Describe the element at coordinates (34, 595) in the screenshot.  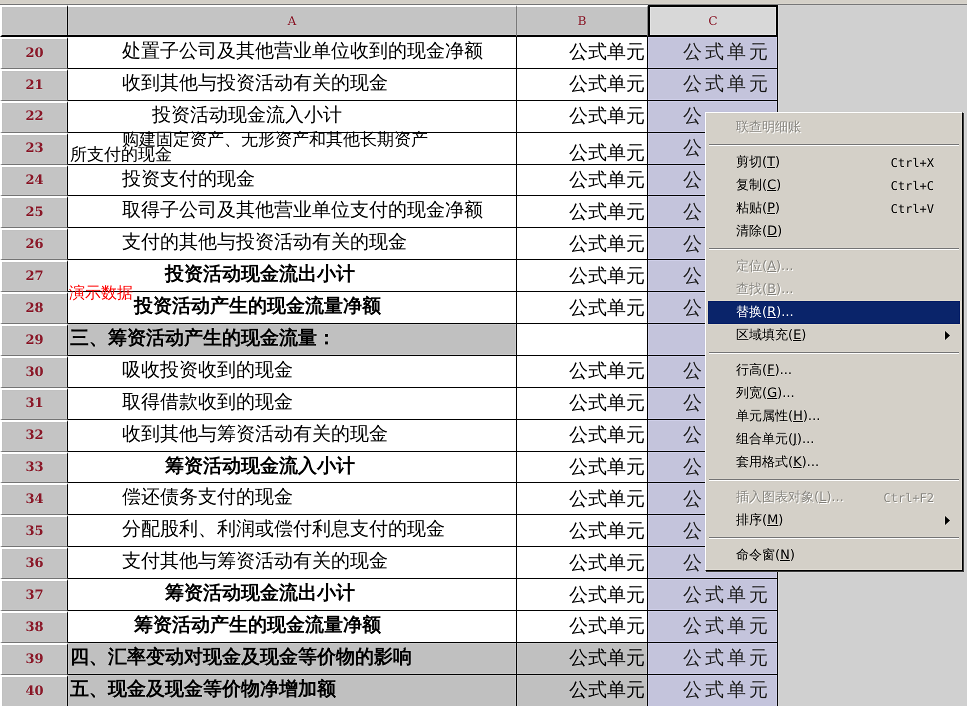
I see `row-number: 37` at that location.